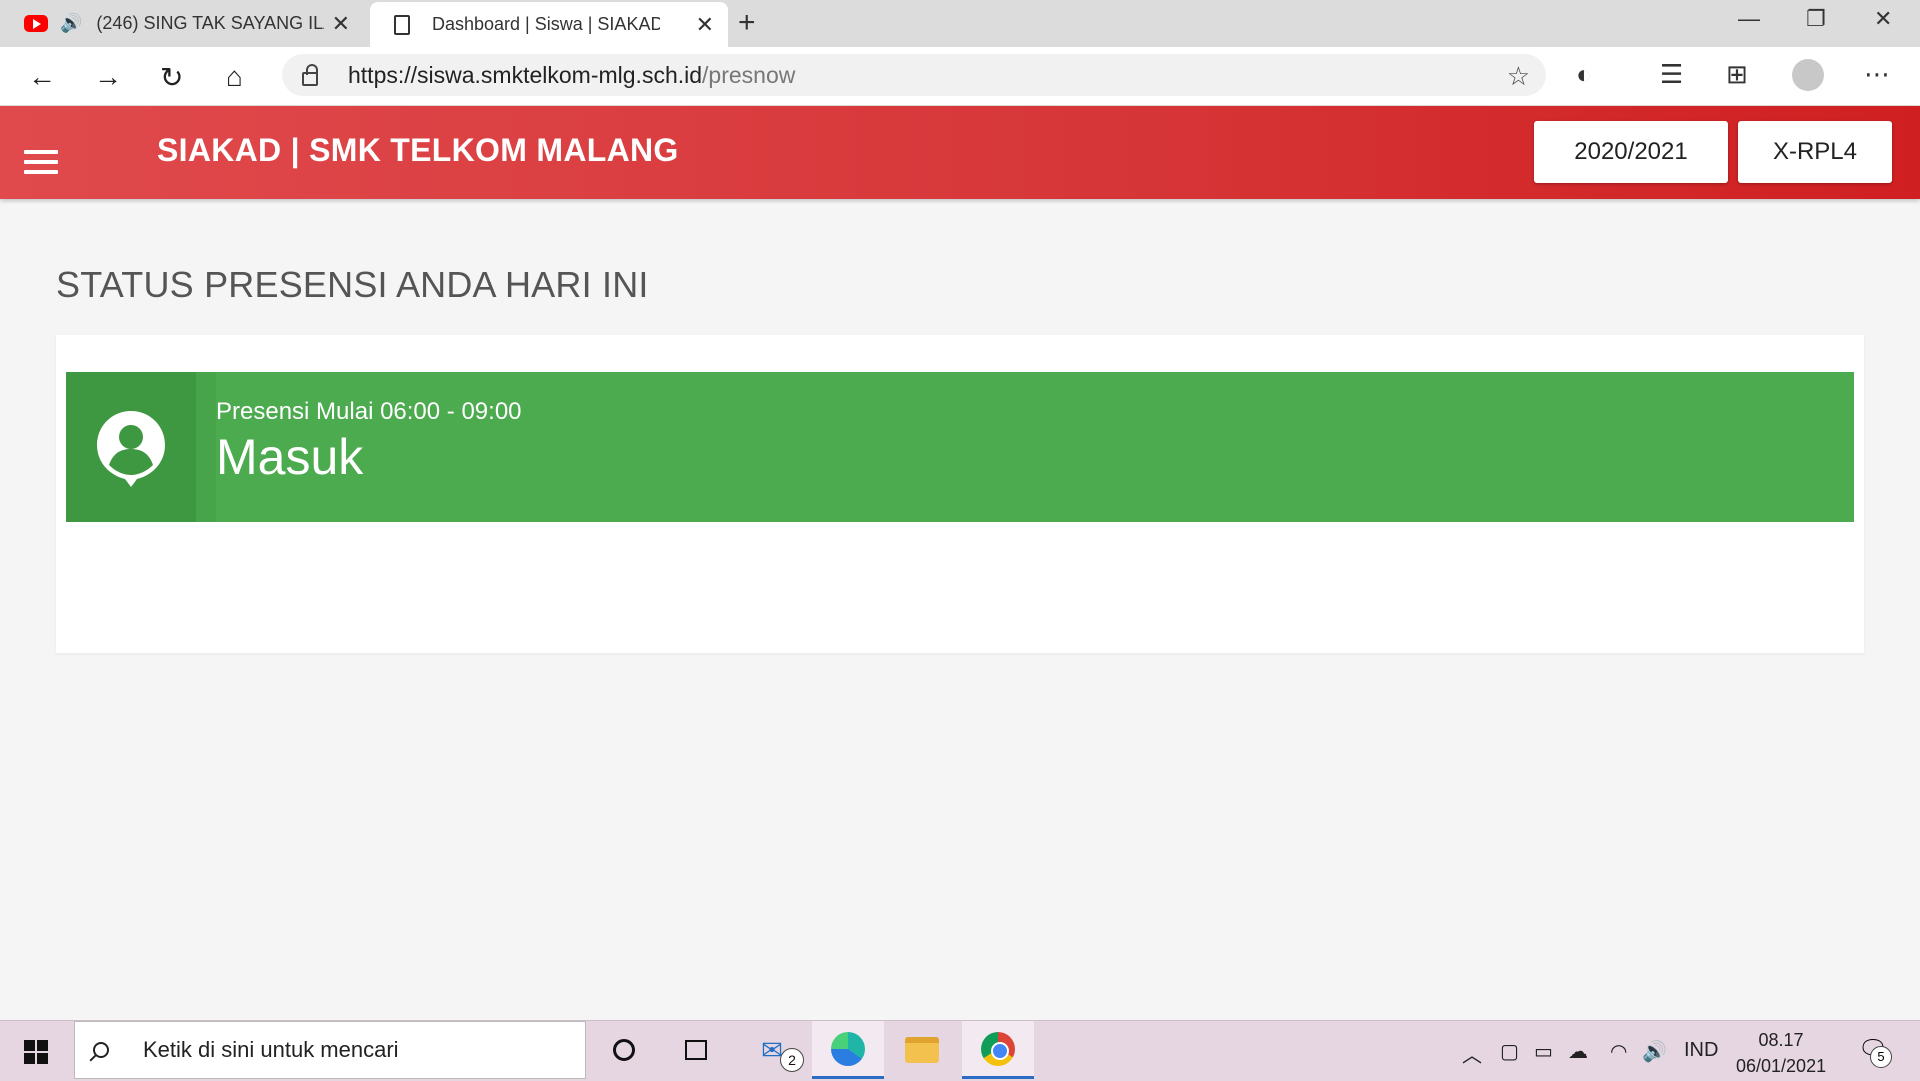  I want to click on youtube-icon, so click(36, 23).